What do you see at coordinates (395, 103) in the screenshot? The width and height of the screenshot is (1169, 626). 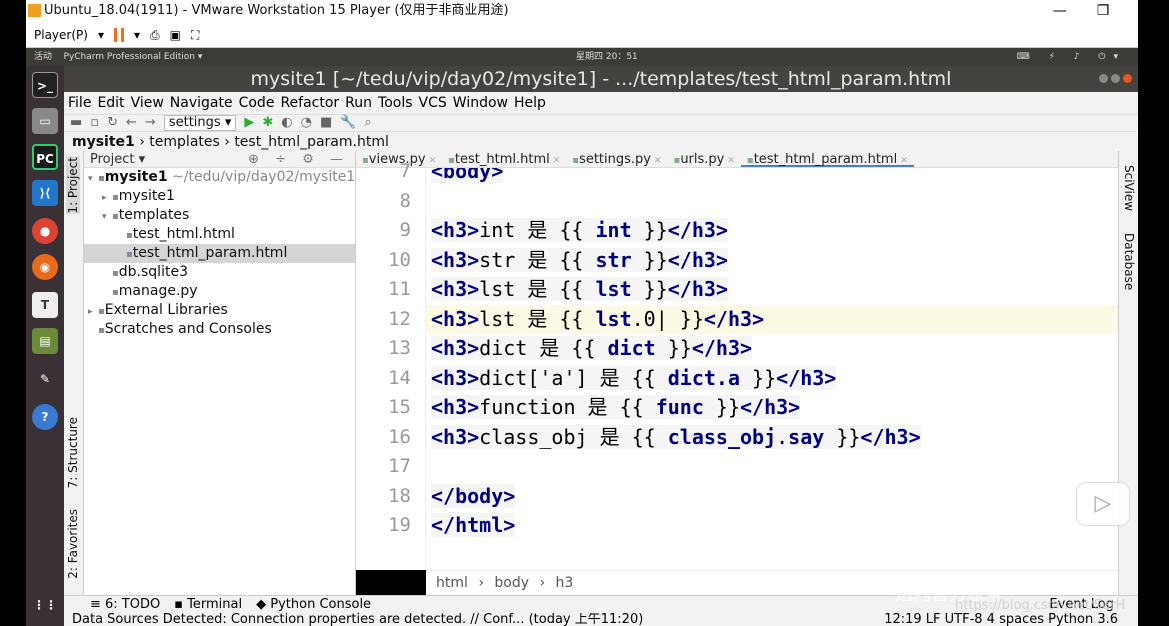 I see `menu-tools: Tools` at bounding box center [395, 103].